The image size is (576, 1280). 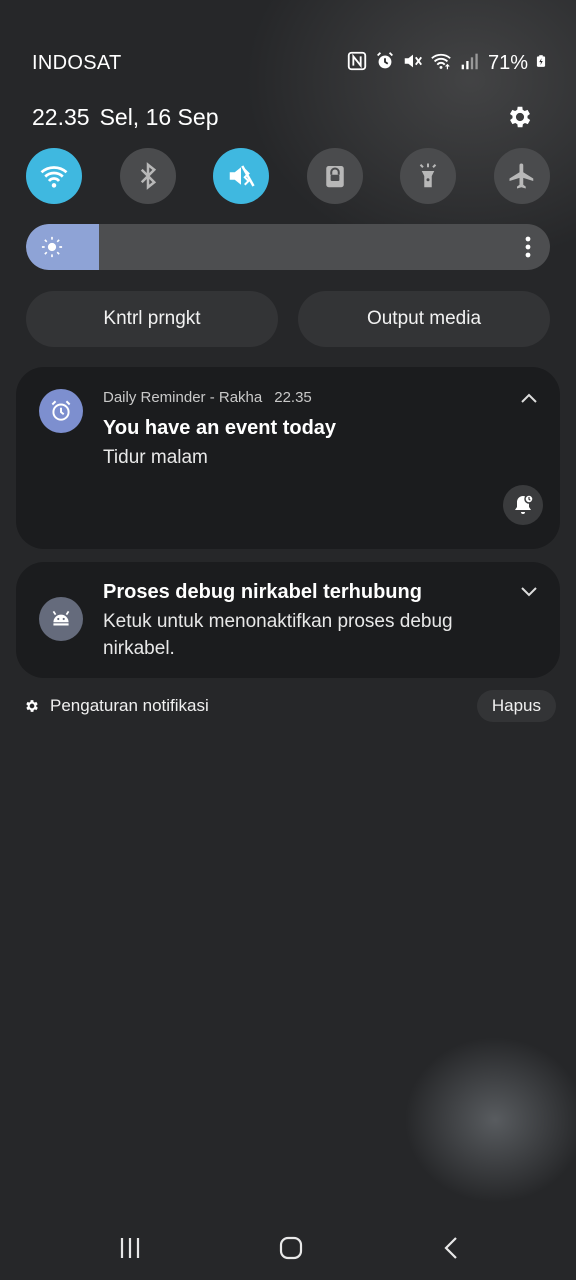 I want to click on notification-settings-link: Pengaturan notifikasi, so click(x=116, y=706).